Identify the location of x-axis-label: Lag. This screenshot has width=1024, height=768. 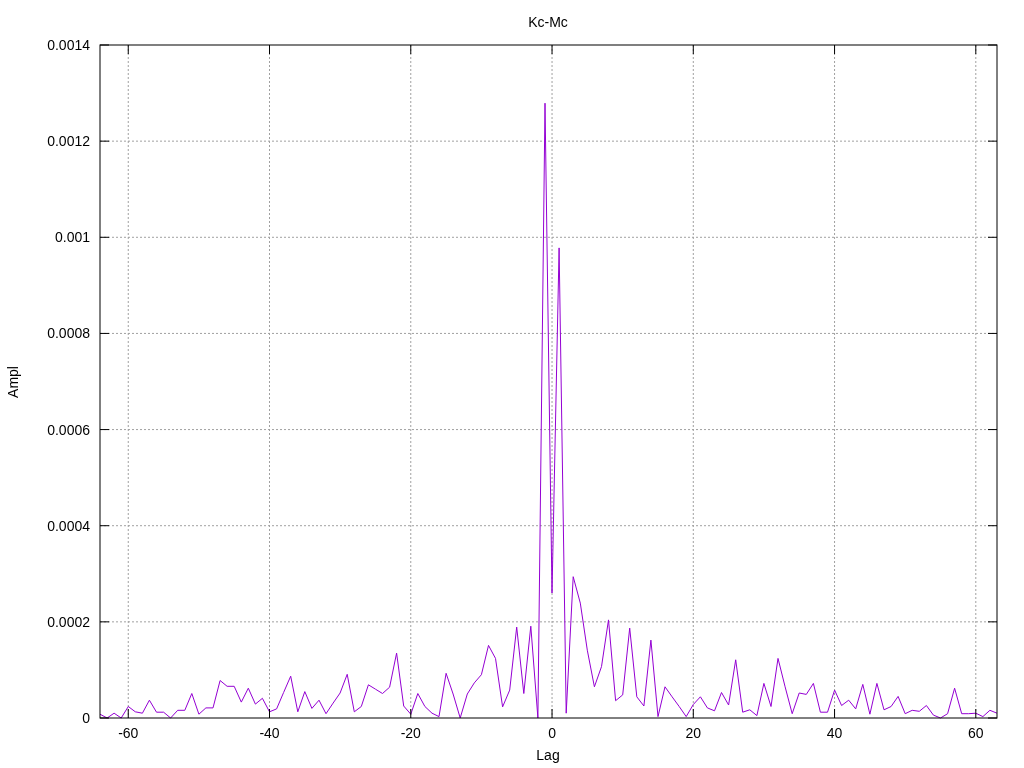
(548, 755).